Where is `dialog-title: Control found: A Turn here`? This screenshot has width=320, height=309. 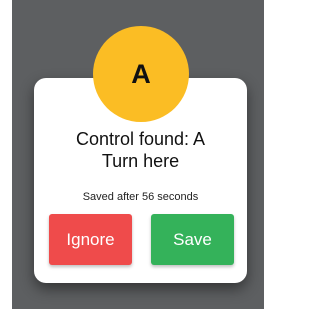 dialog-title: Control found: A Turn here is located at coordinates (140, 150).